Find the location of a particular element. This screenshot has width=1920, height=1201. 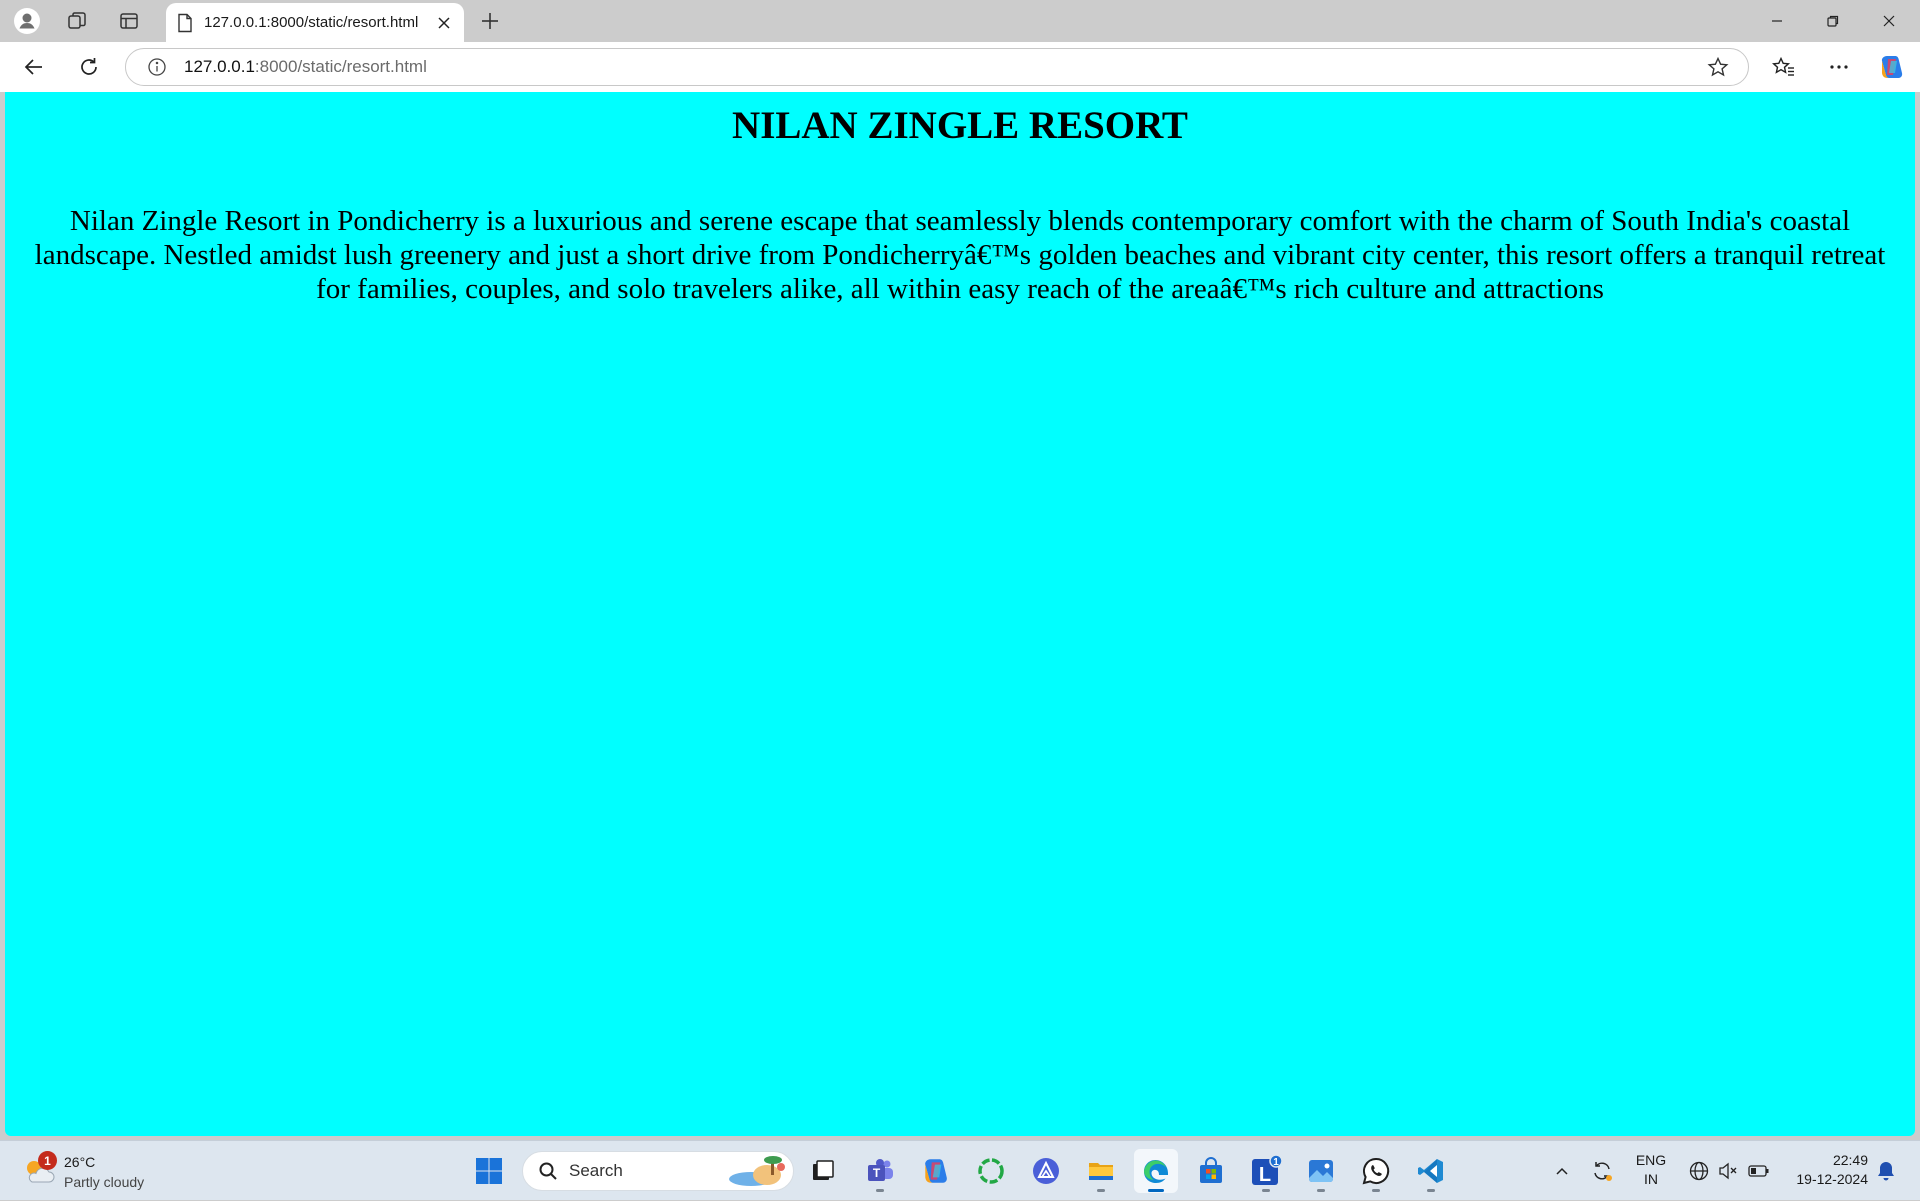

url-host: 127.0.0.1 is located at coordinates (219, 66).